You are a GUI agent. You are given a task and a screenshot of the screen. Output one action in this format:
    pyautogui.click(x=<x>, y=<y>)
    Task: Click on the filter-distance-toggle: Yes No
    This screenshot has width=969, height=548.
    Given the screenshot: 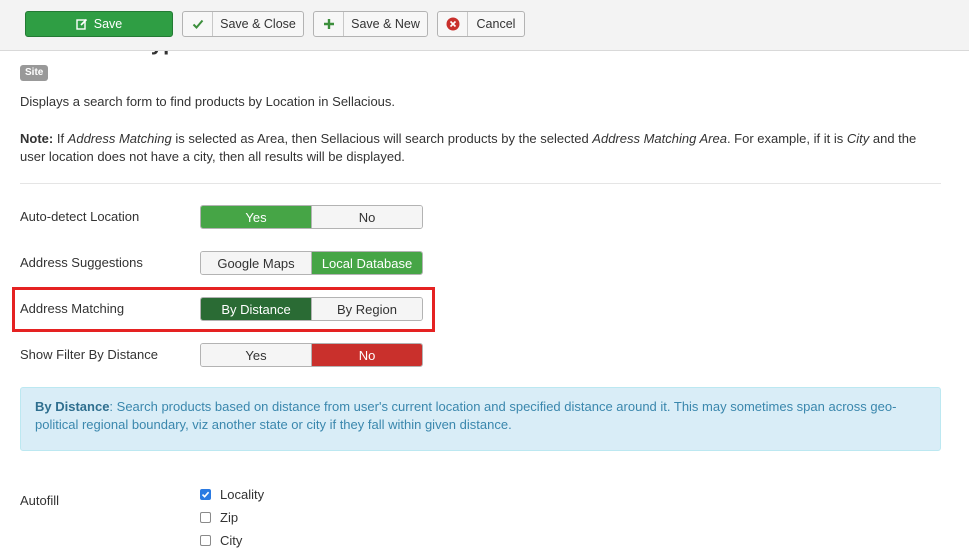 What is the action you would take?
    pyautogui.click(x=311, y=355)
    